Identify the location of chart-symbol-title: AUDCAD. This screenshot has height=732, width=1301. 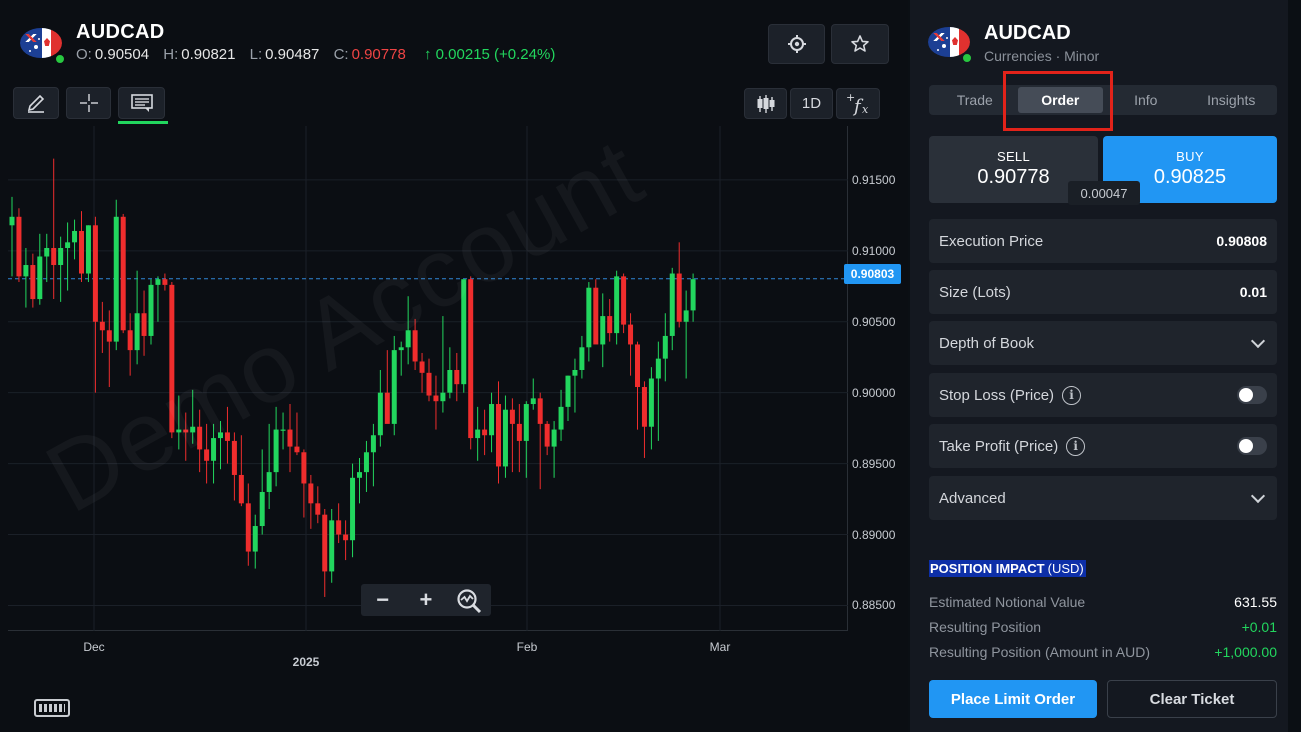
(120, 32).